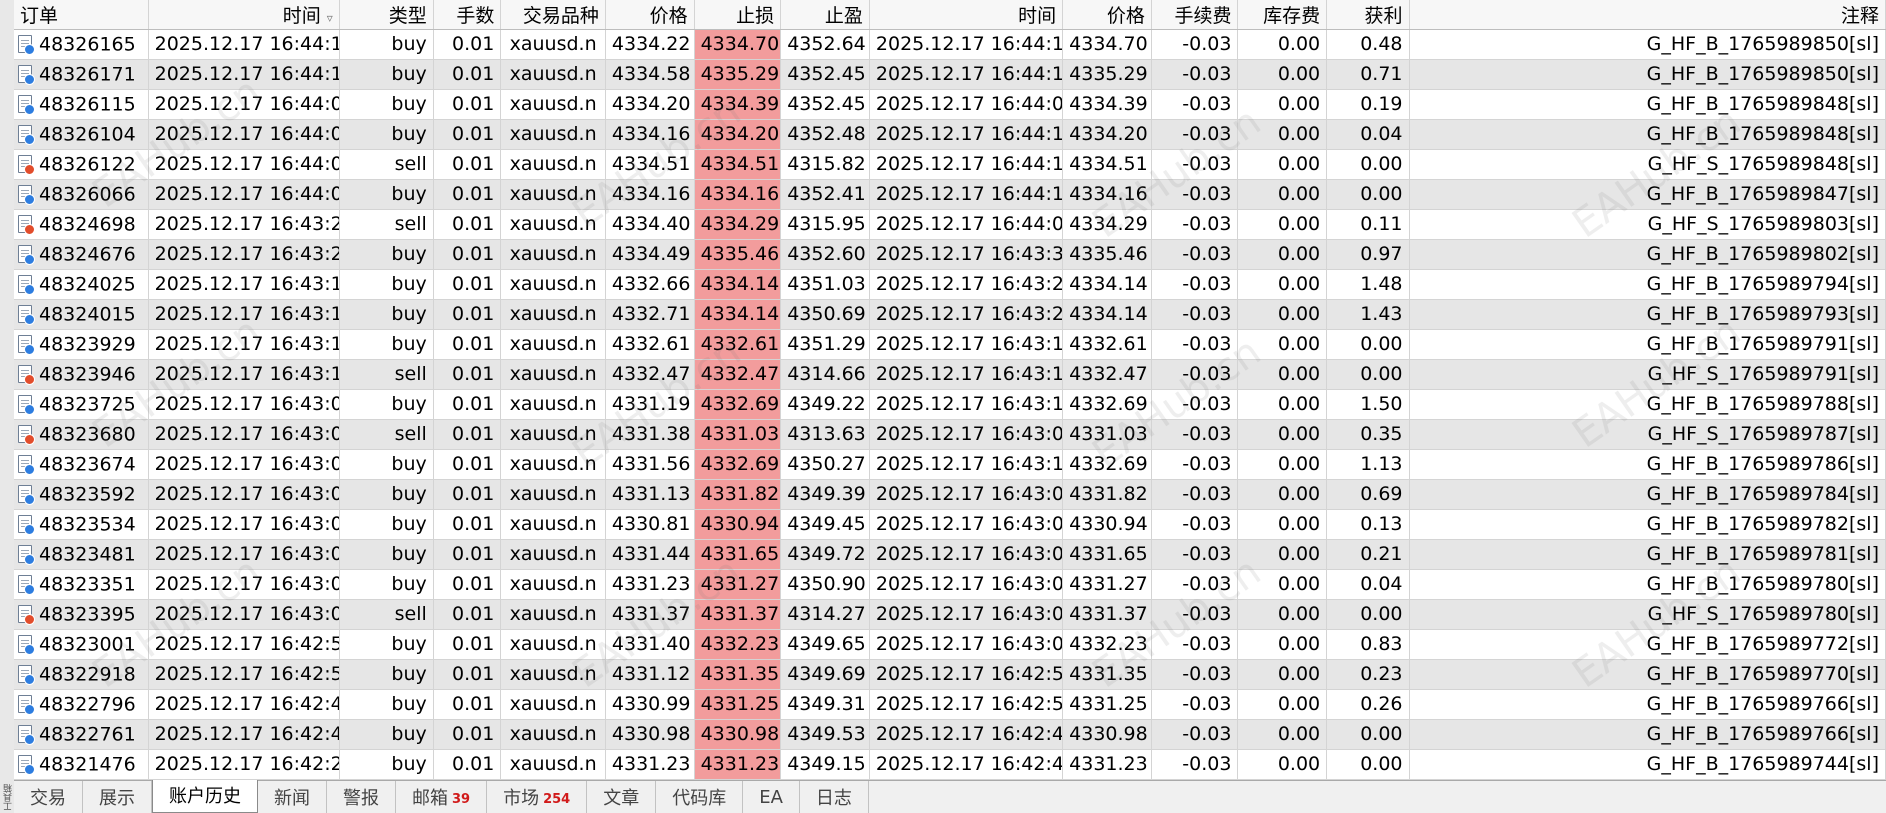 The image size is (1886, 813). What do you see at coordinates (467, 15) in the screenshot?
I see `column-header-volume: 手数` at bounding box center [467, 15].